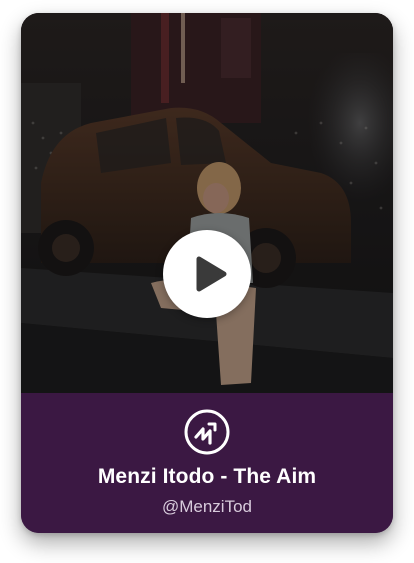 The image size is (414, 563). I want to click on play-icon, so click(211, 274).